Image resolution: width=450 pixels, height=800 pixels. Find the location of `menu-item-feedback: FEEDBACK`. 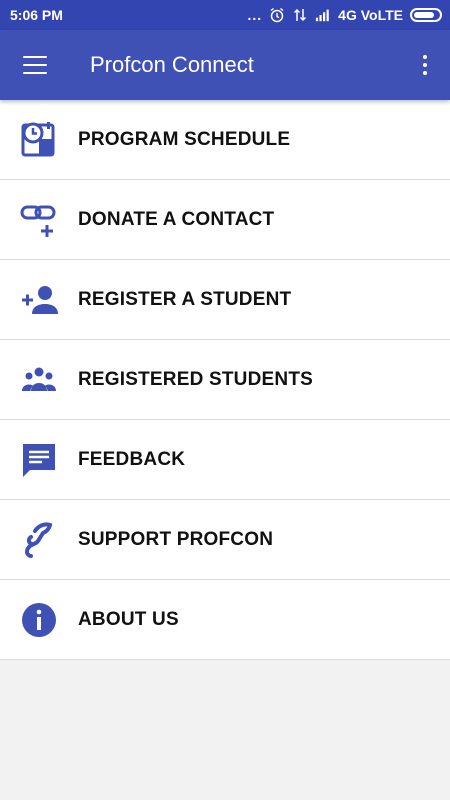

menu-item-feedback: FEEDBACK is located at coordinates (225, 460).